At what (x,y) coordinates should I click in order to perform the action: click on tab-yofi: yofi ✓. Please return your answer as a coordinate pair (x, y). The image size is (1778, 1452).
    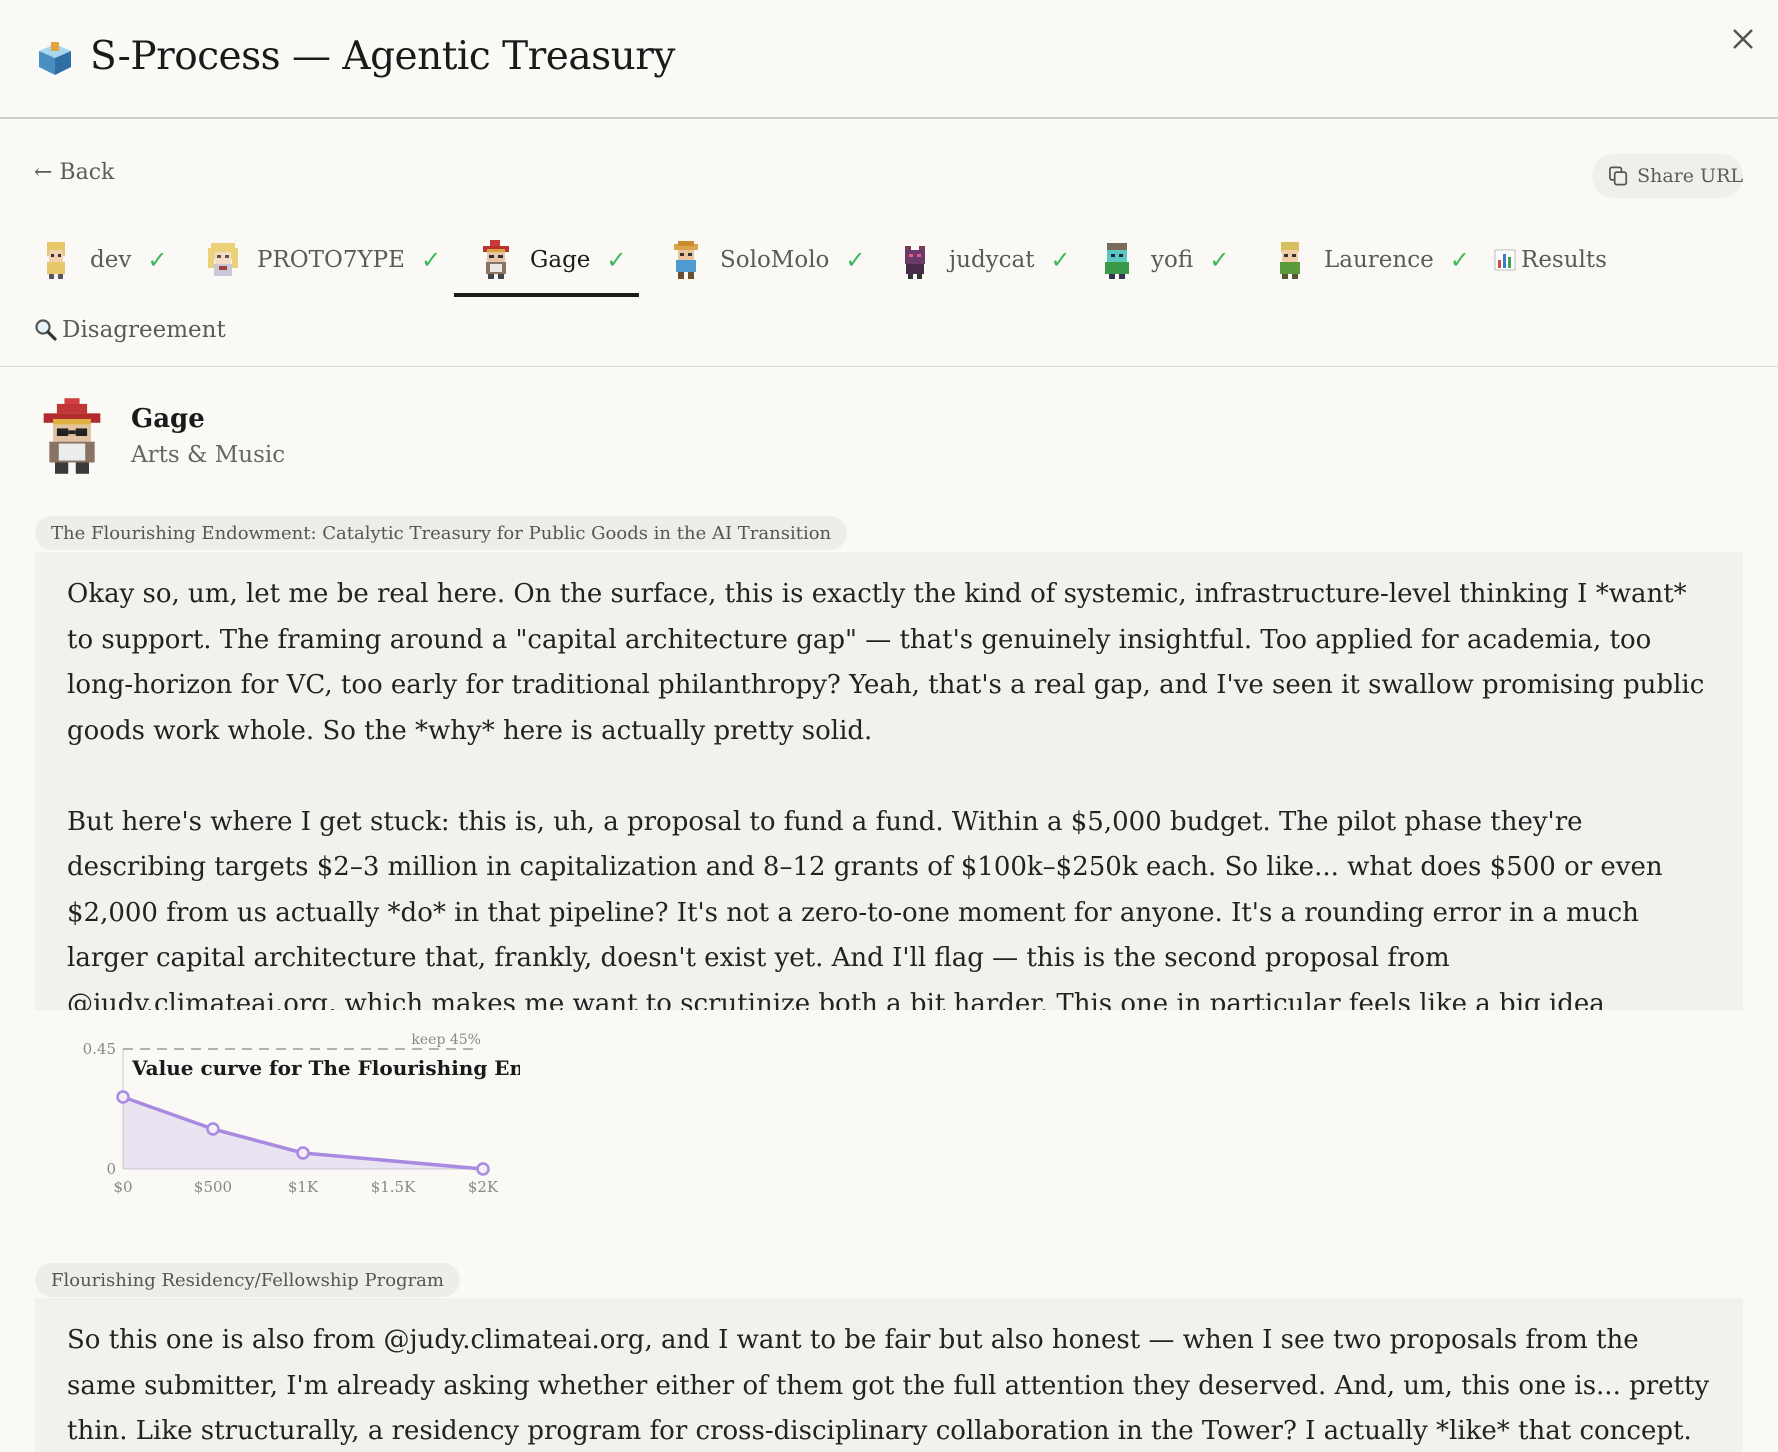
    Looking at the image, I should click on (1164, 260).